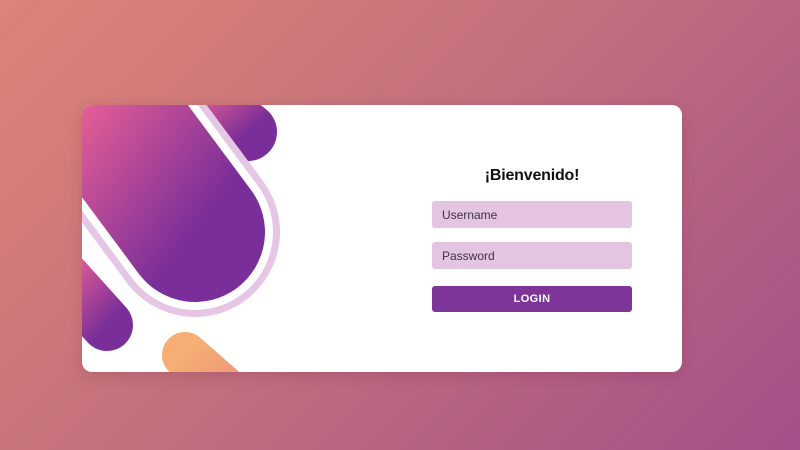  I want to click on large-pill-shape, so click(173, 203).